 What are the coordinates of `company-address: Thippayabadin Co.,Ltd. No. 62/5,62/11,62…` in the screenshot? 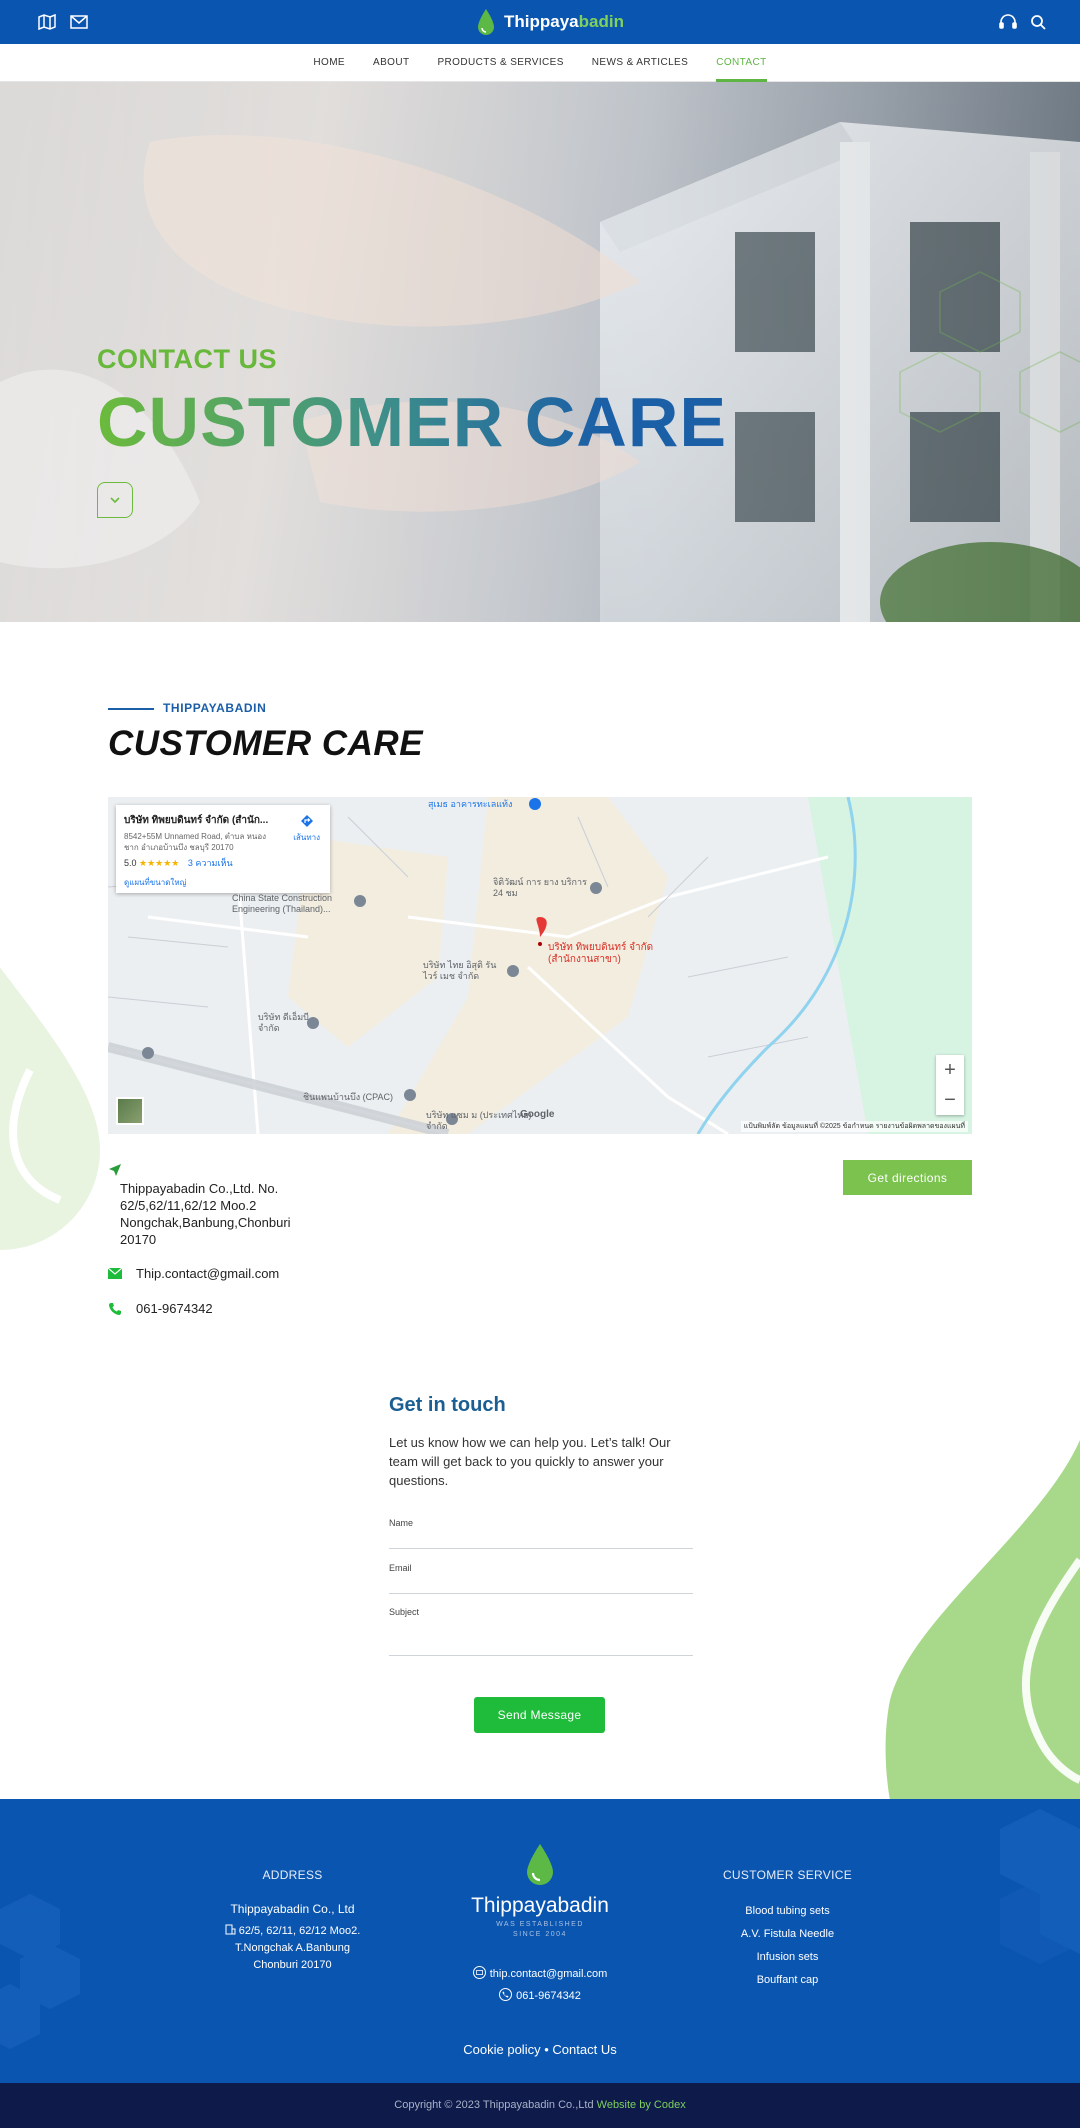 It's located at (220, 1214).